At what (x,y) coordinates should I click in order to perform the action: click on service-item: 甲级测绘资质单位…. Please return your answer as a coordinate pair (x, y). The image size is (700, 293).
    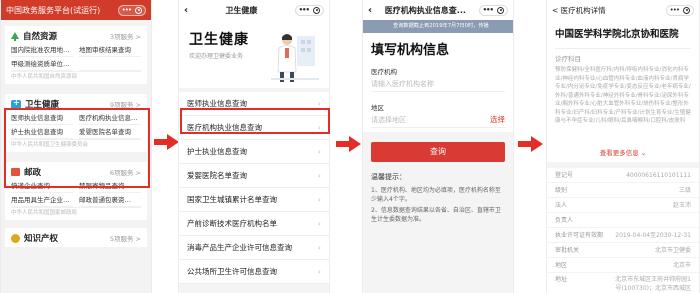
    Looking at the image, I should click on (42, 64).